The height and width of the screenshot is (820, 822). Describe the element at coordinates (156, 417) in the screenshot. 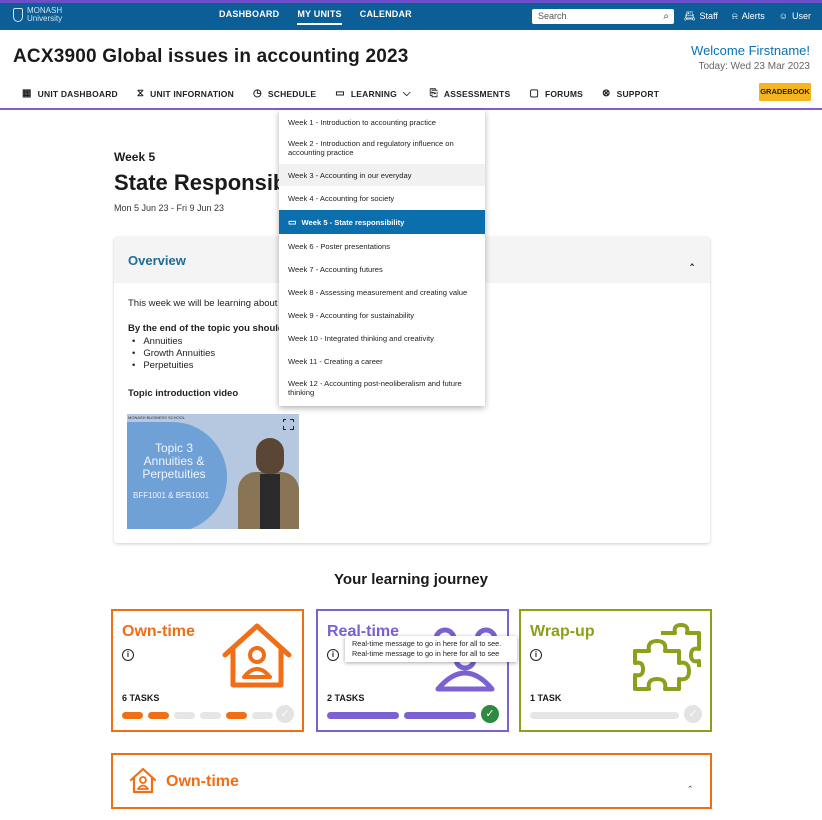

I see `video-corner-text: MONASH BUSINESS SCHOOL` at that location.